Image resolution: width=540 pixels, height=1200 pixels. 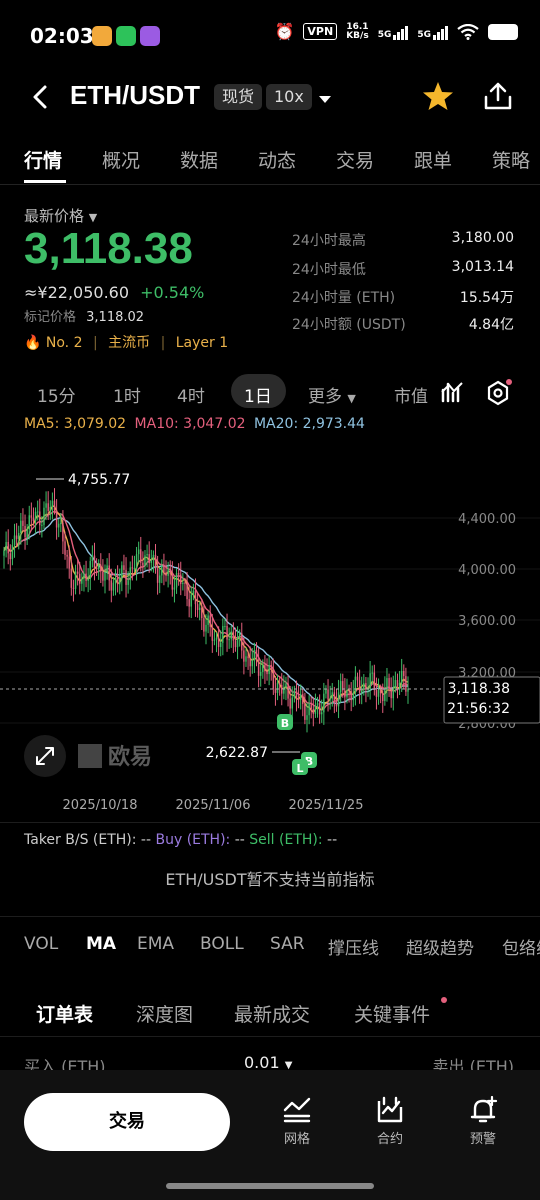 I want to click on tab-depth: 深度图, so click(x=164, y=1013).